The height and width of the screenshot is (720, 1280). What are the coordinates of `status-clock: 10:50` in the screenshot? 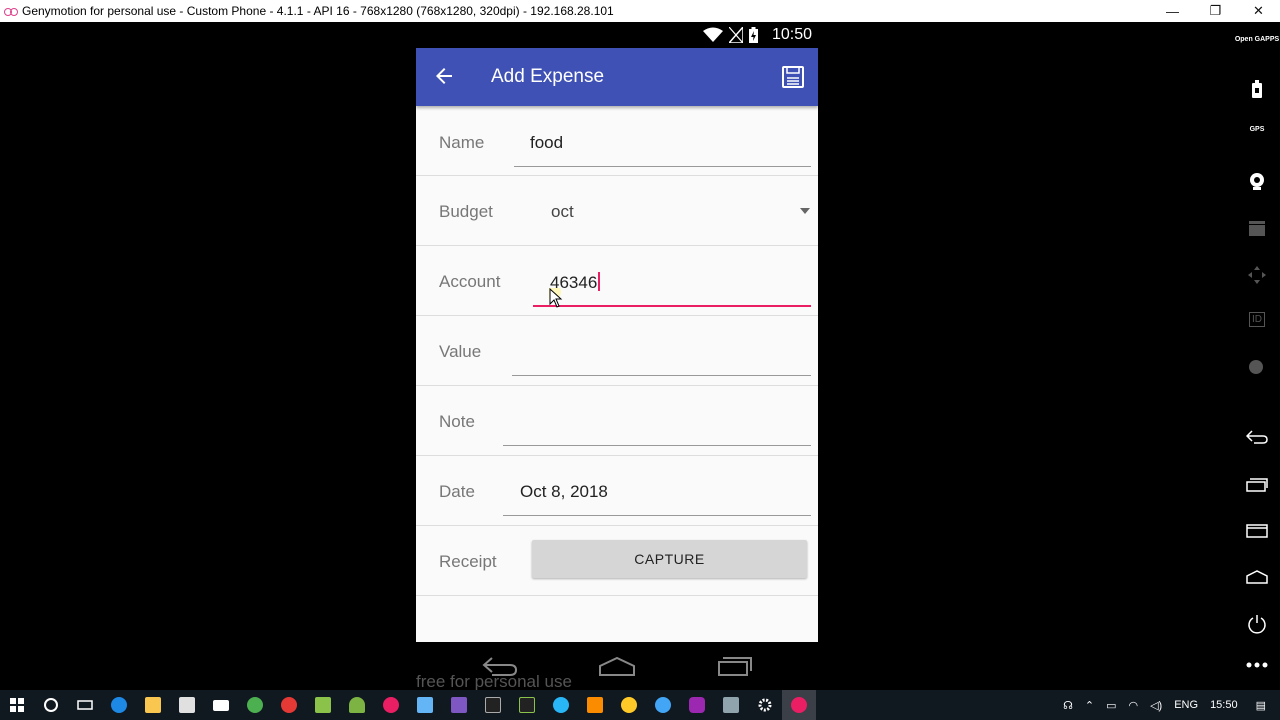 It's located at (791, 34).